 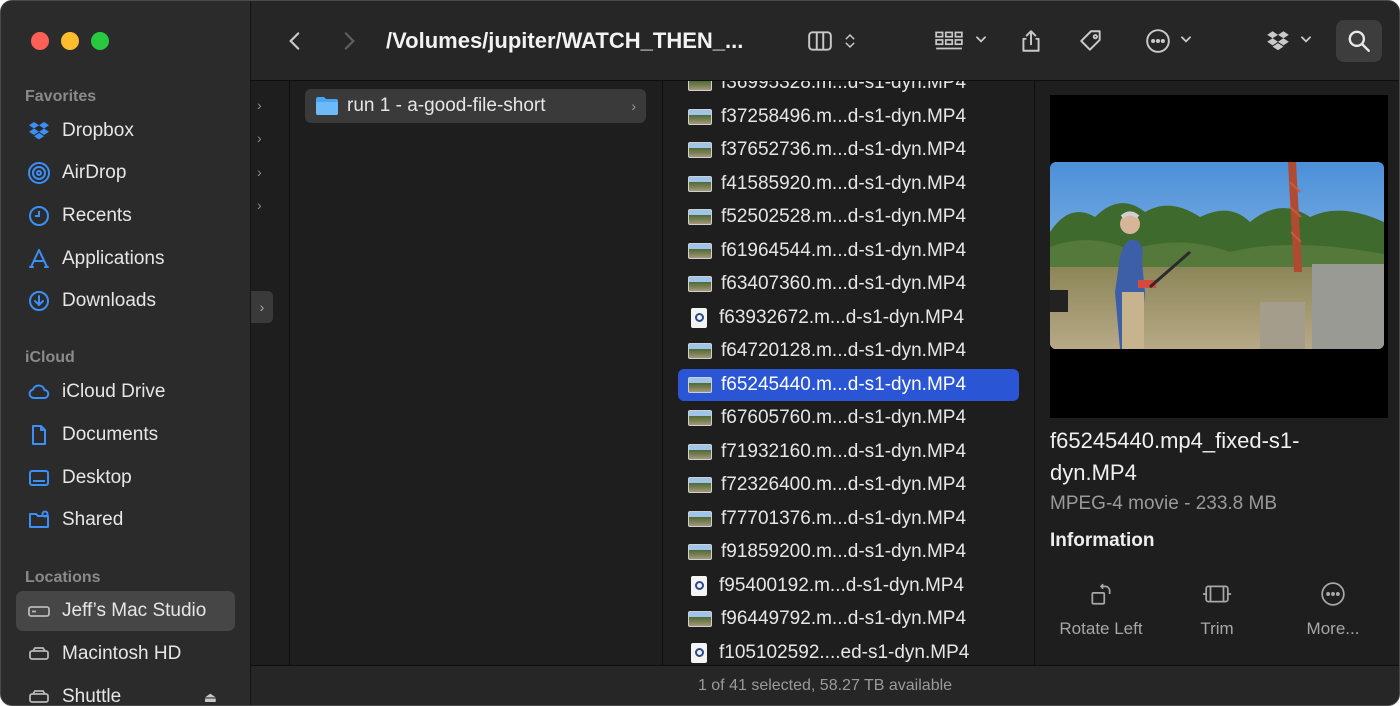 I want to click on document-icon, so click(x=39, y=435).